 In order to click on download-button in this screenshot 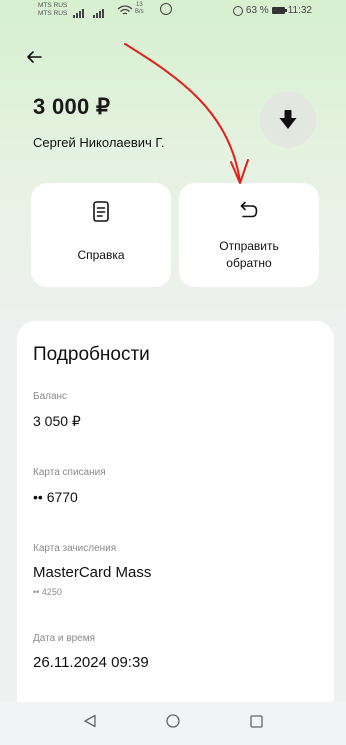, I will do `click(288, 120)`.